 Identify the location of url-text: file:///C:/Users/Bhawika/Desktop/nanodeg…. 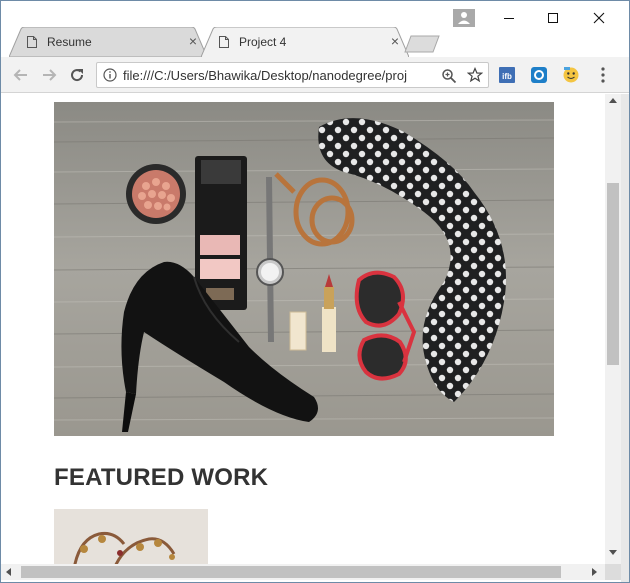
(282, 75).